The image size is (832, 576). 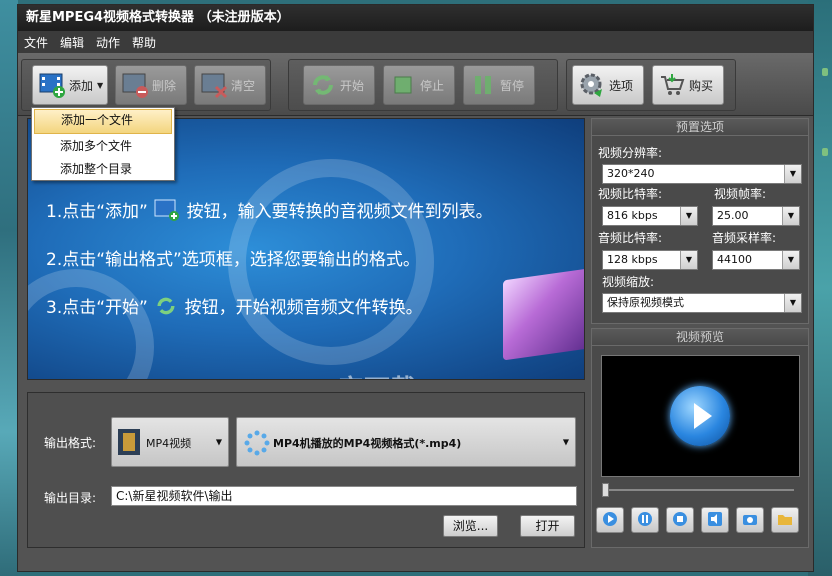 I want to click on menu-edit: 编辑, so click(x=72, y=42).